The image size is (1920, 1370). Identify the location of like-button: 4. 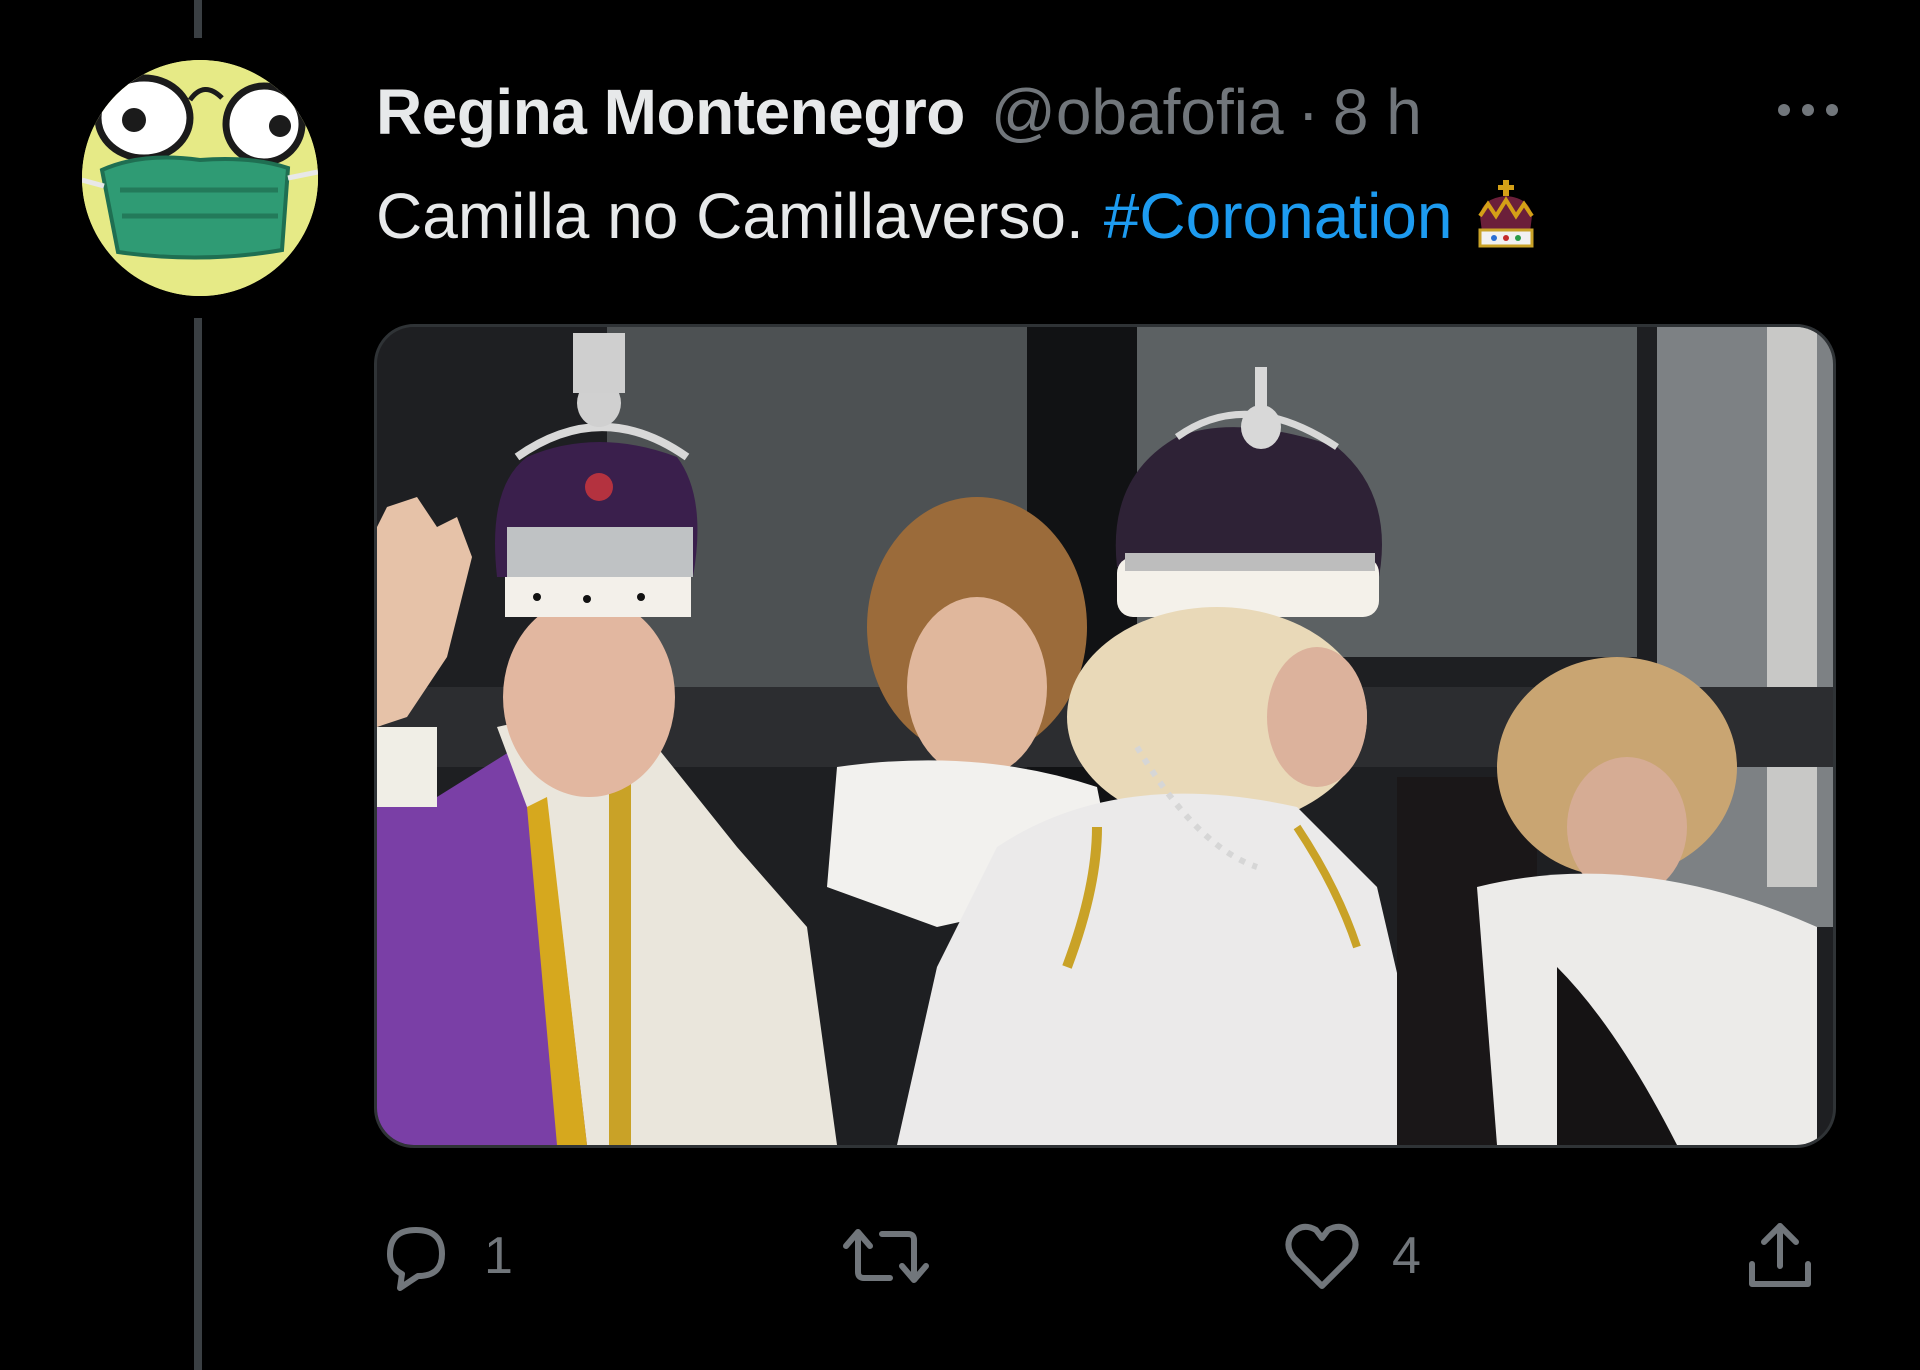
(1350, 1256).